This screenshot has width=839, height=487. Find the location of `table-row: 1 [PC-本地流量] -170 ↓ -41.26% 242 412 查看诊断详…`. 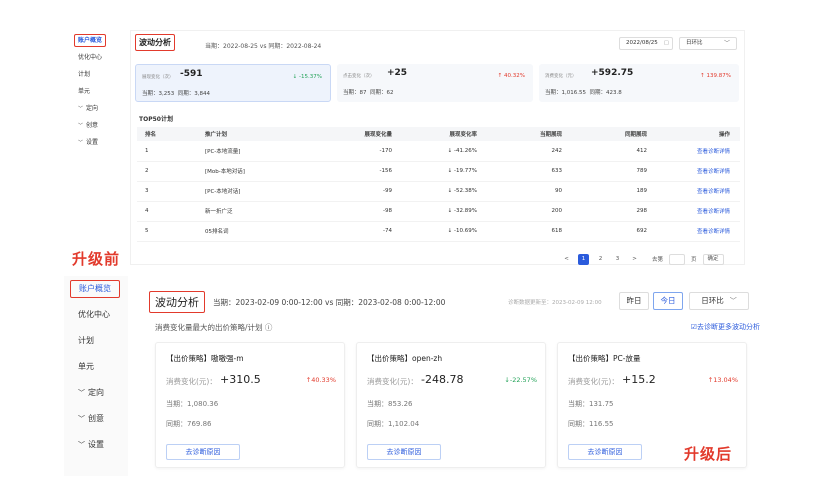

table-row: 1 [PC-本地流量] -170 ↓ -41.26% 242 412 查看诊断详… is located at coordinates (438, 151).